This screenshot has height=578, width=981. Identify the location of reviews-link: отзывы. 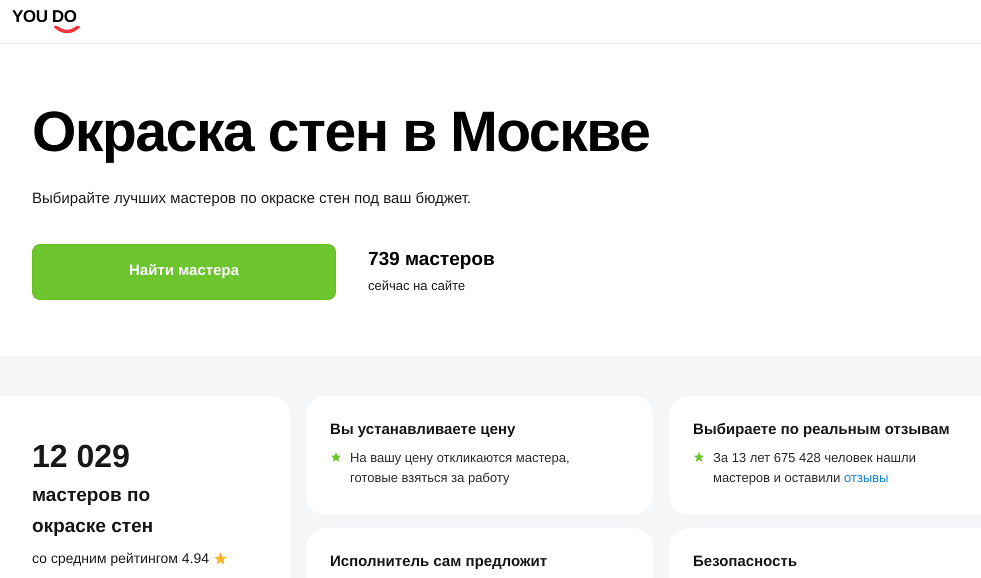
(866, 477).